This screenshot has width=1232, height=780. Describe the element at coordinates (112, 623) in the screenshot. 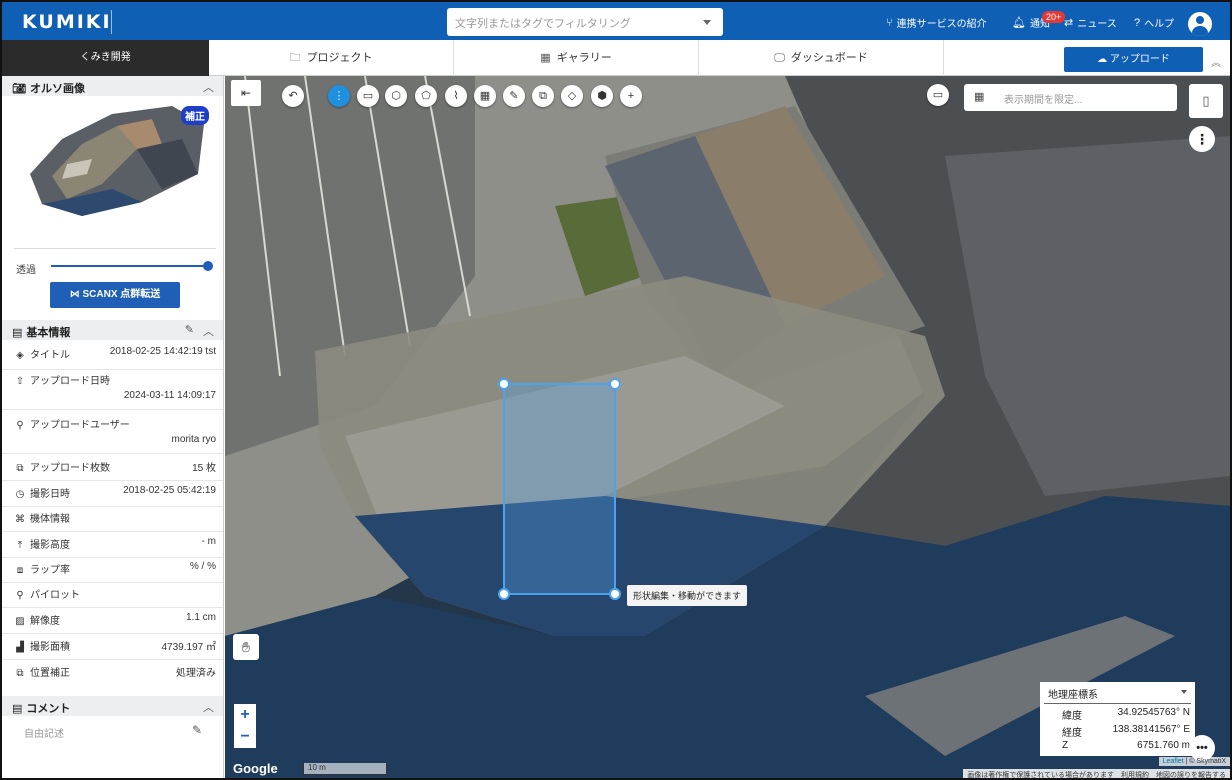

I see `info-row-resolution: ▨ 解像度 1.1 cm` at that location.